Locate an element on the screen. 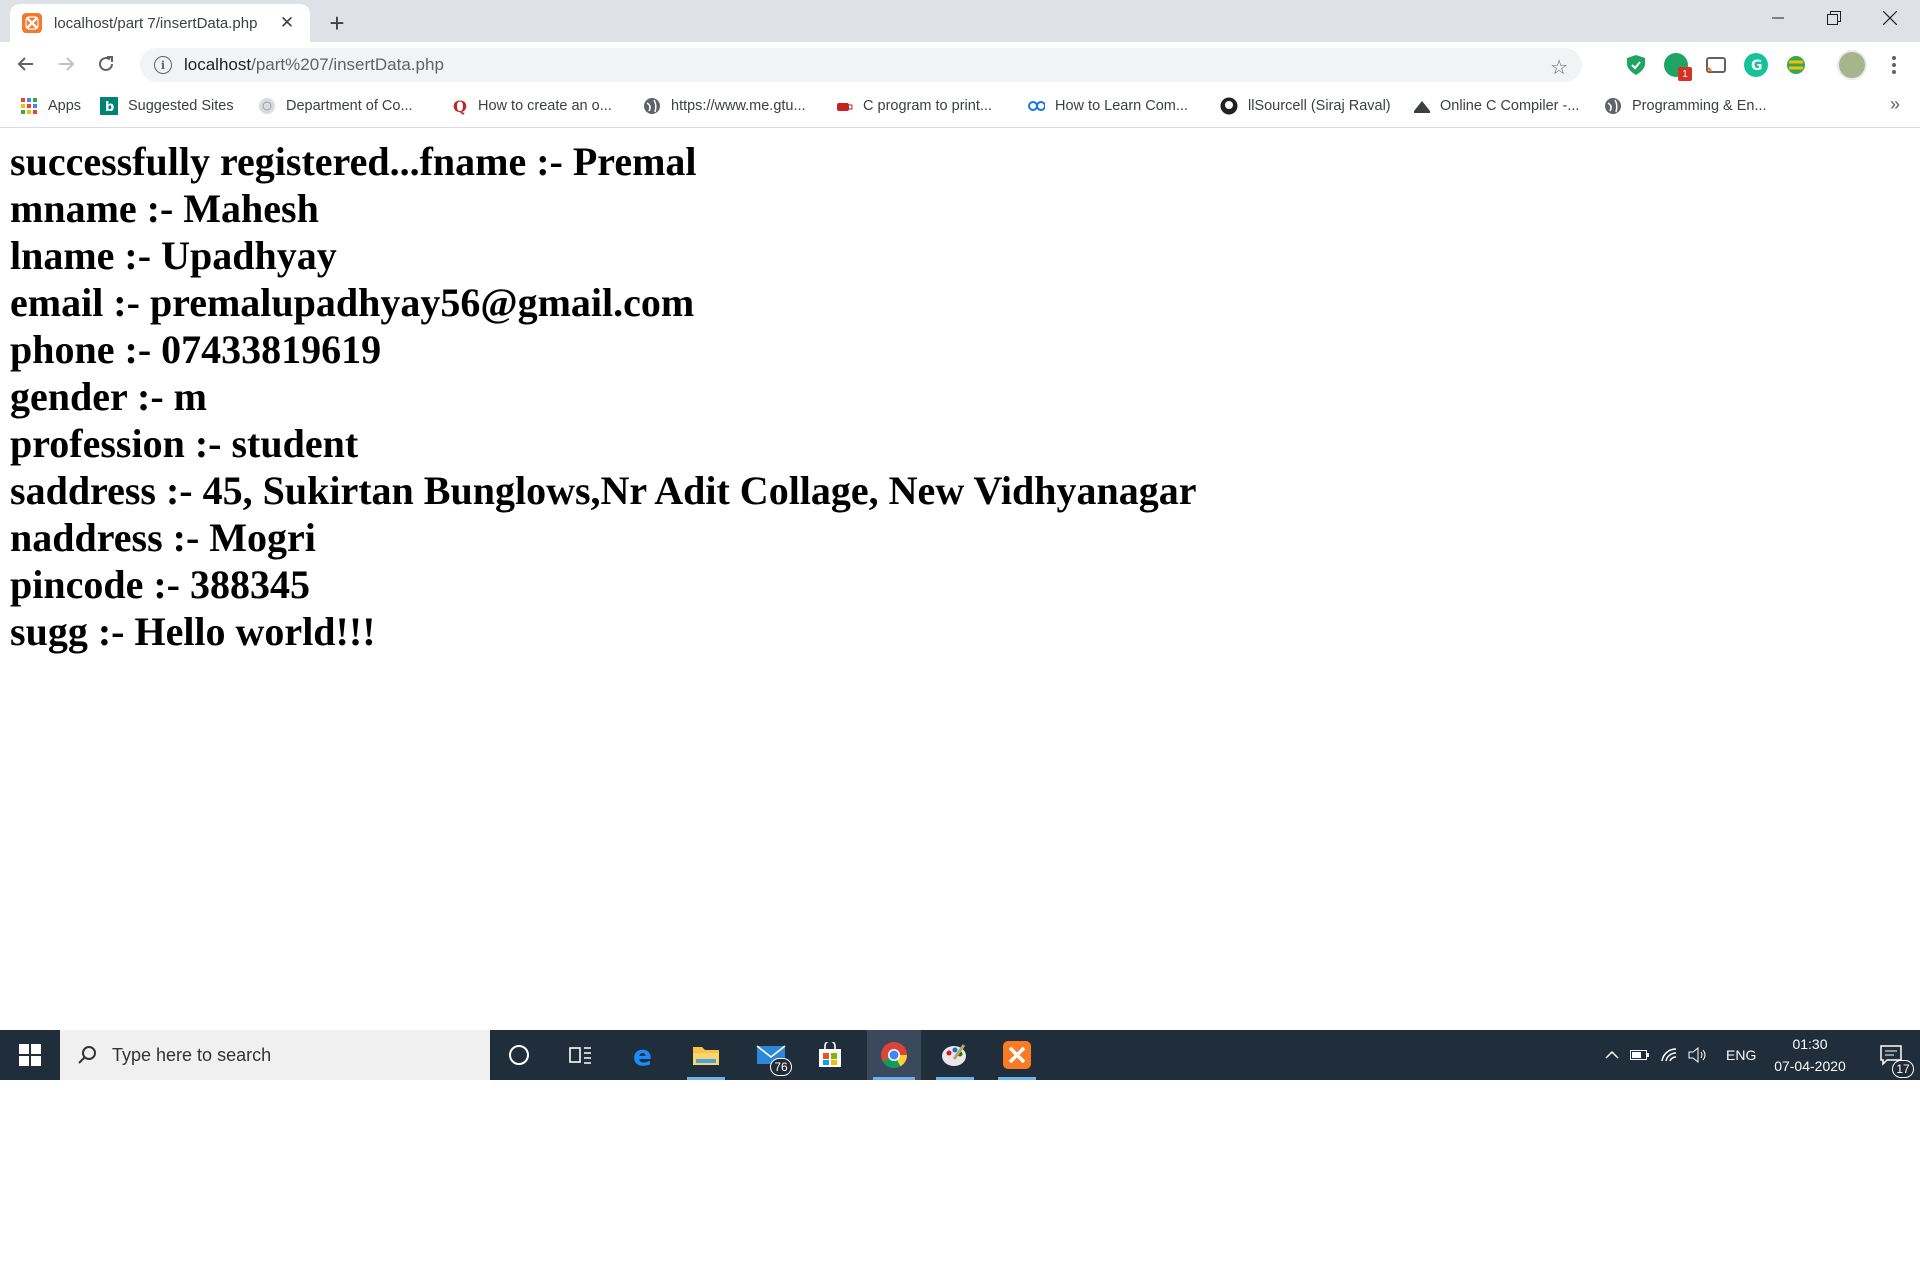 This screenshot has height=1278, width=1920. geeks-icon is located at coordinates (1036, 106).